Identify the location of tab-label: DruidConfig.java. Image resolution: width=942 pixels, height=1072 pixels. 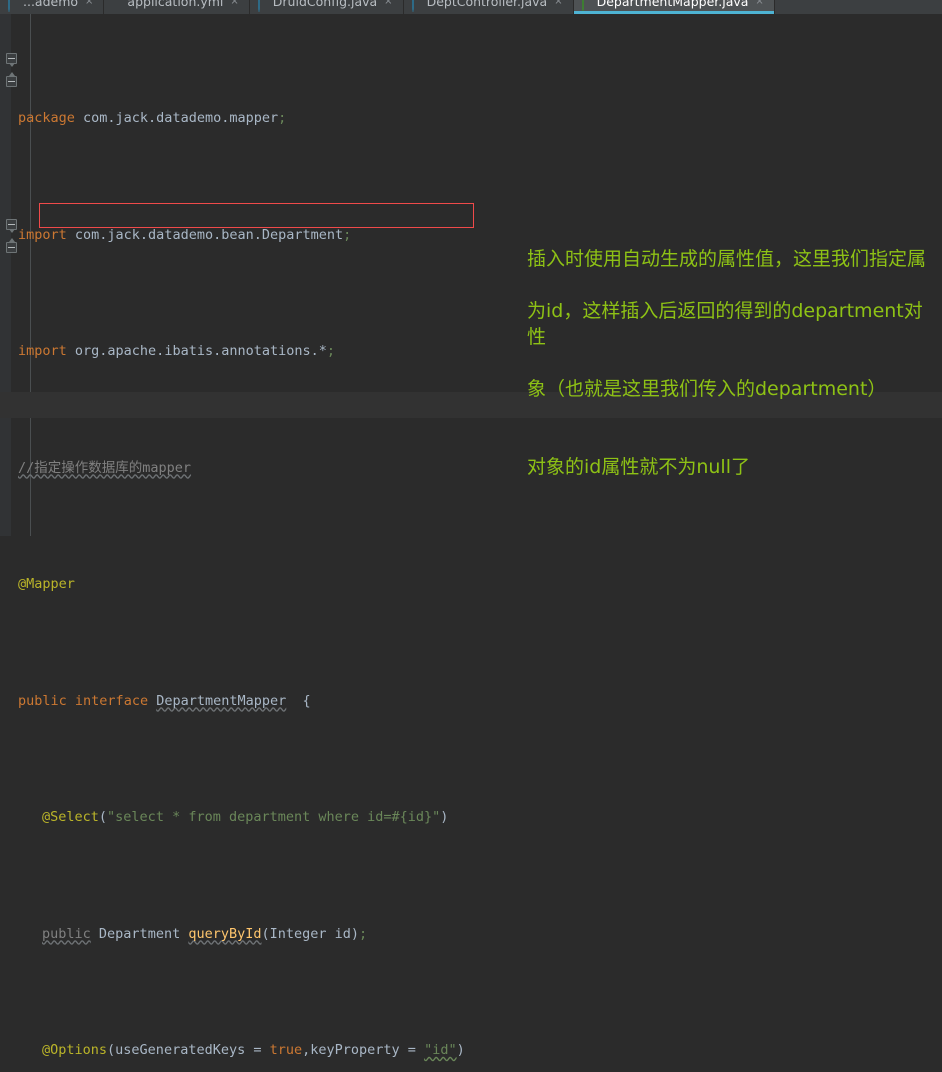
(325, 4).